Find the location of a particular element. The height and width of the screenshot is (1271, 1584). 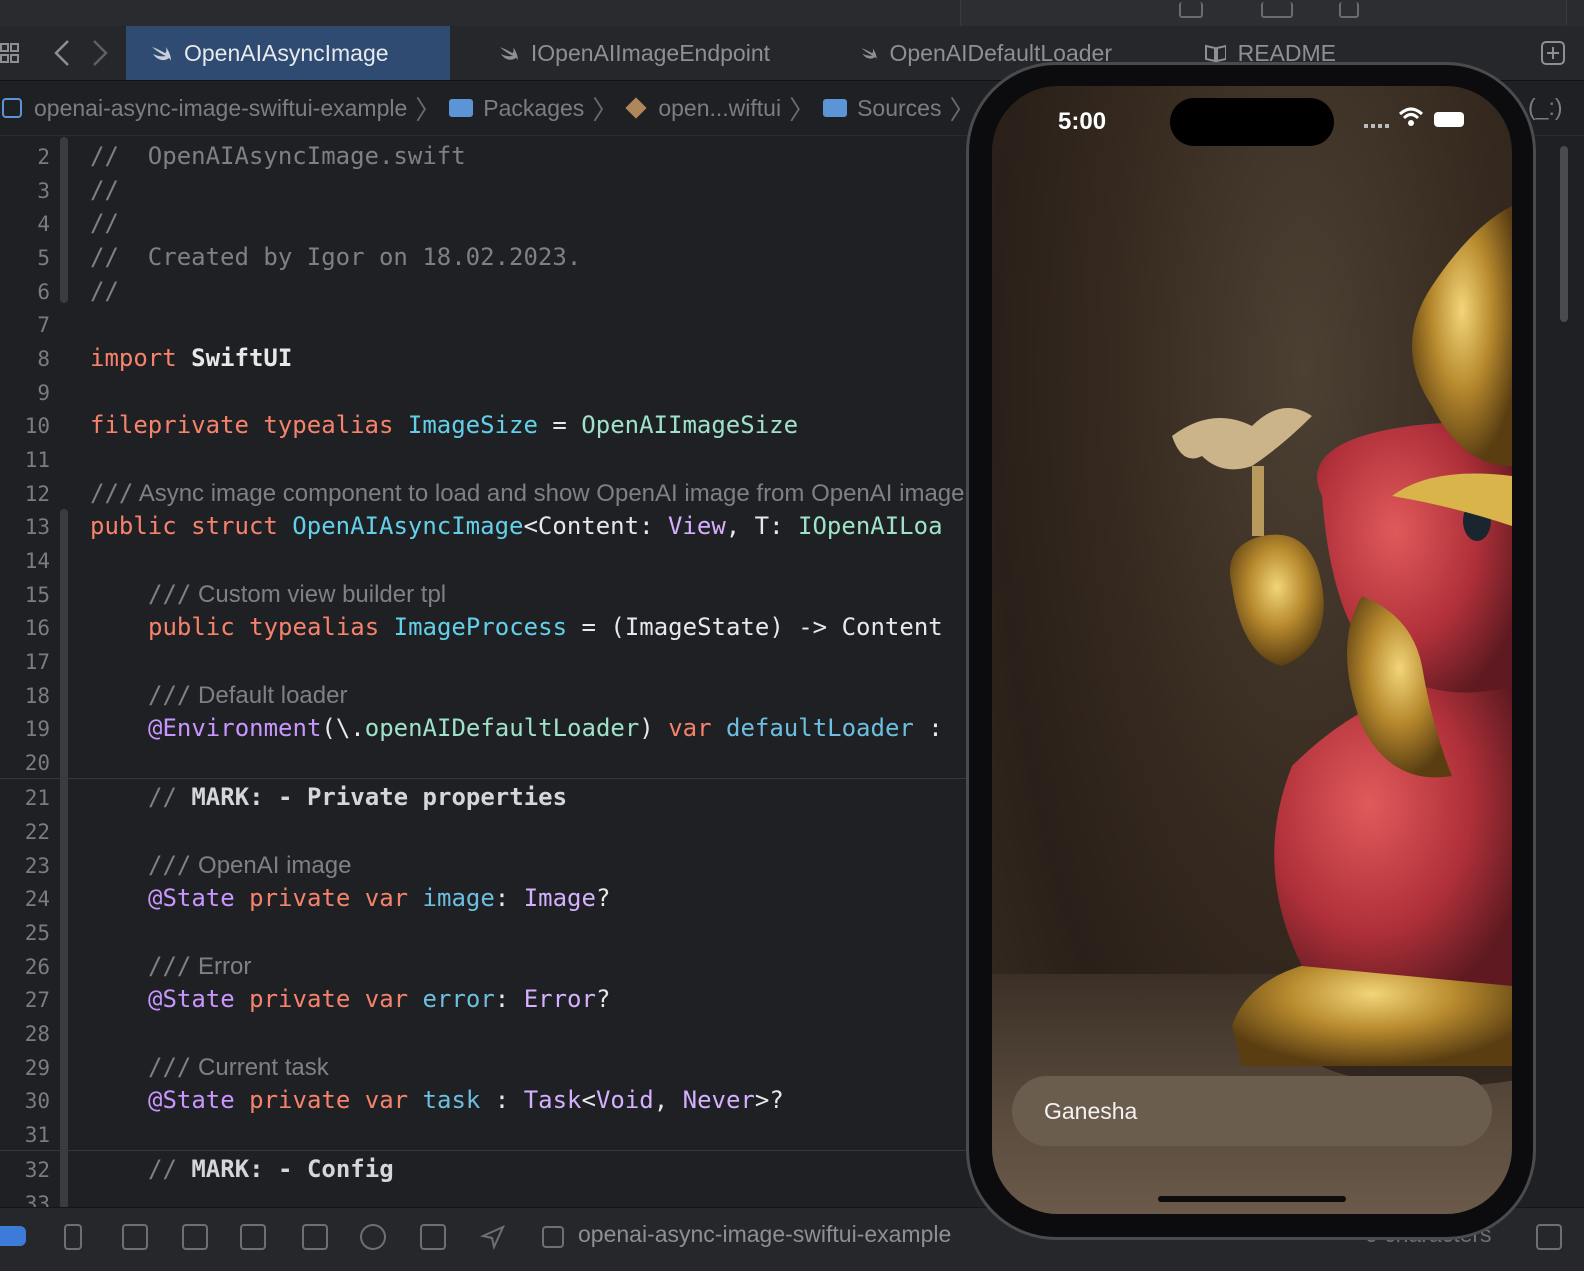

memory-graph-icon is located at coordinates (373, 1237).